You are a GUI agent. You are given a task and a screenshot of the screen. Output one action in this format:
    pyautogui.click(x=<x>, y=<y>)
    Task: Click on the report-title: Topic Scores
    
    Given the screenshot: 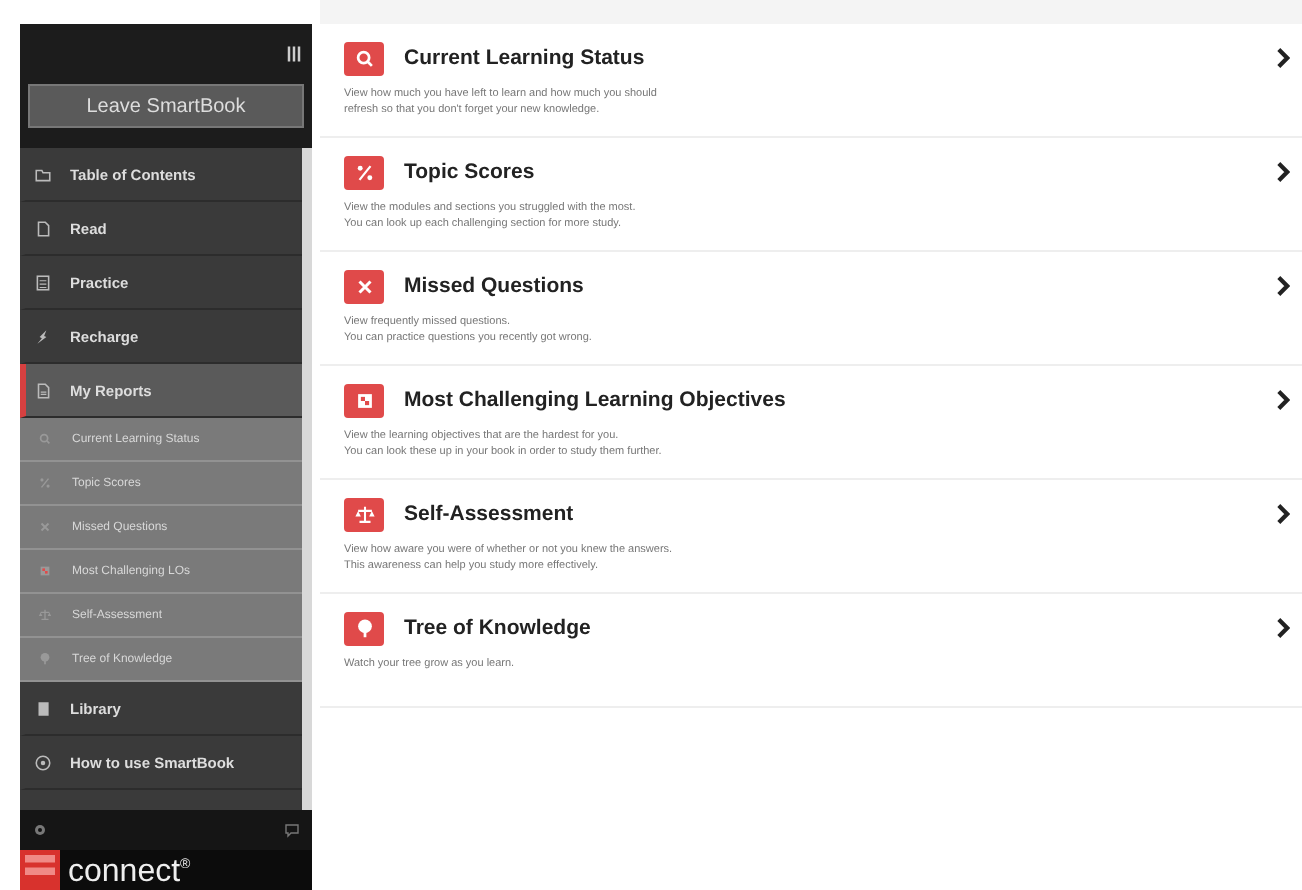 What is the action you would take?
    pyautogui.click(x=470, y=172)
    